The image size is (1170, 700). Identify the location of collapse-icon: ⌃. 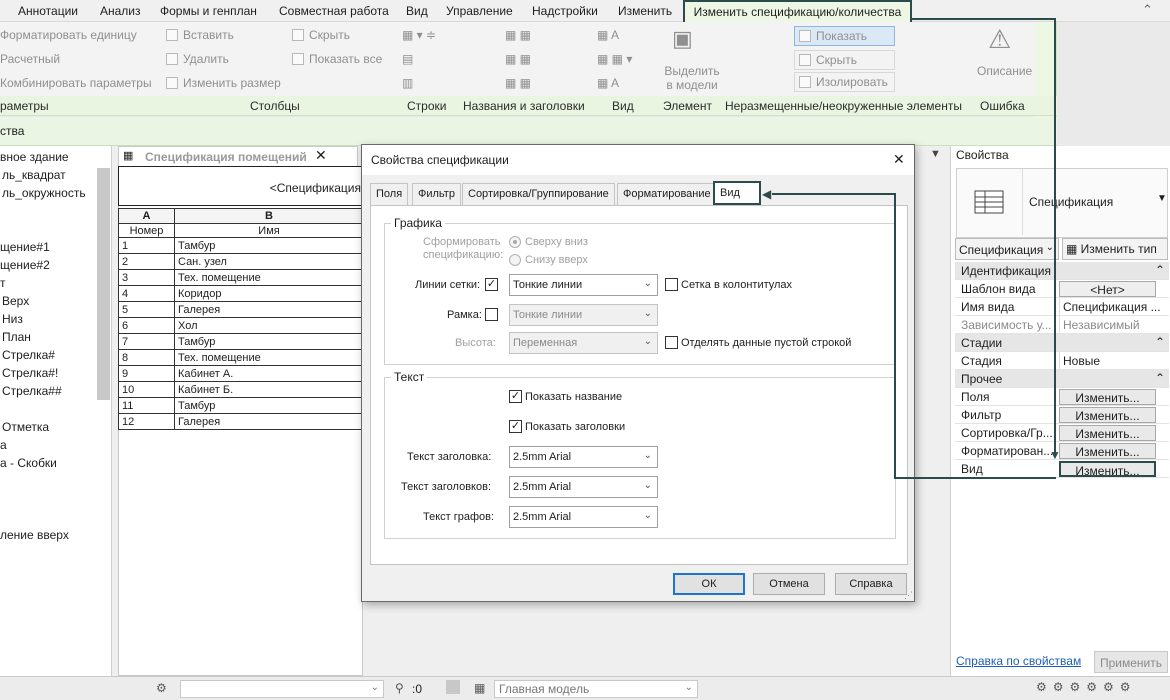
(1160, 342).